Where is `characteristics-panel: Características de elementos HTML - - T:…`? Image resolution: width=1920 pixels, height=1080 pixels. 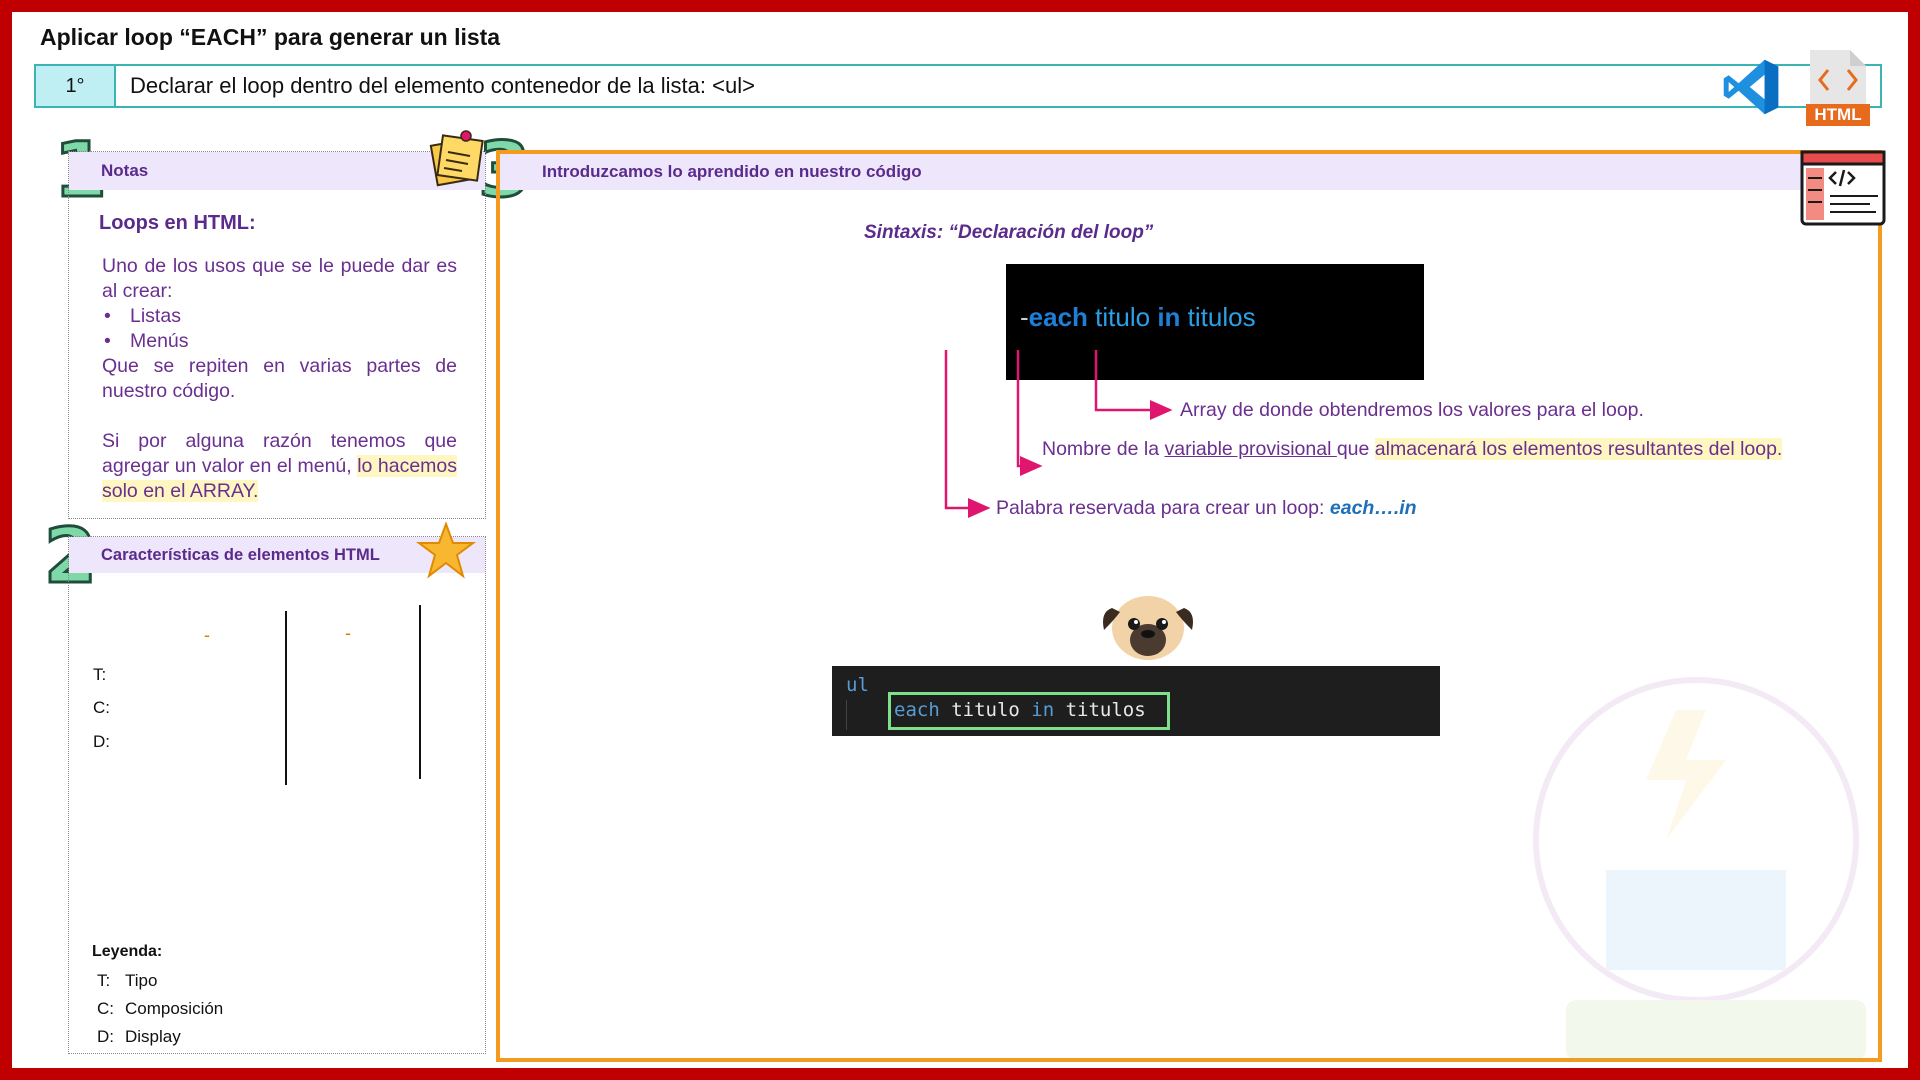 characteristics-panel: Características de elementos HTML - - T:… is located at coordinates (277, 795).